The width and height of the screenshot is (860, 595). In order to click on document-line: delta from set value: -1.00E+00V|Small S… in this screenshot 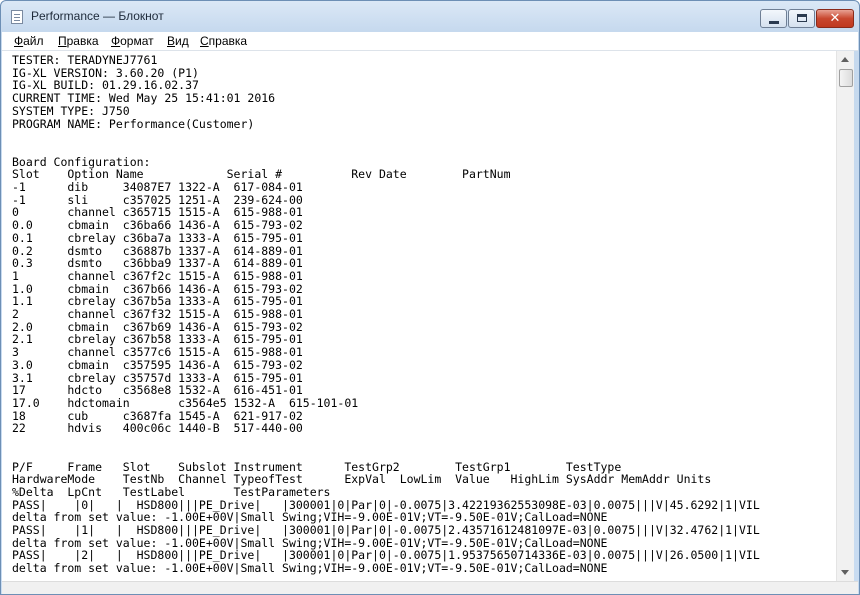, I will do `click(310, 568)`.